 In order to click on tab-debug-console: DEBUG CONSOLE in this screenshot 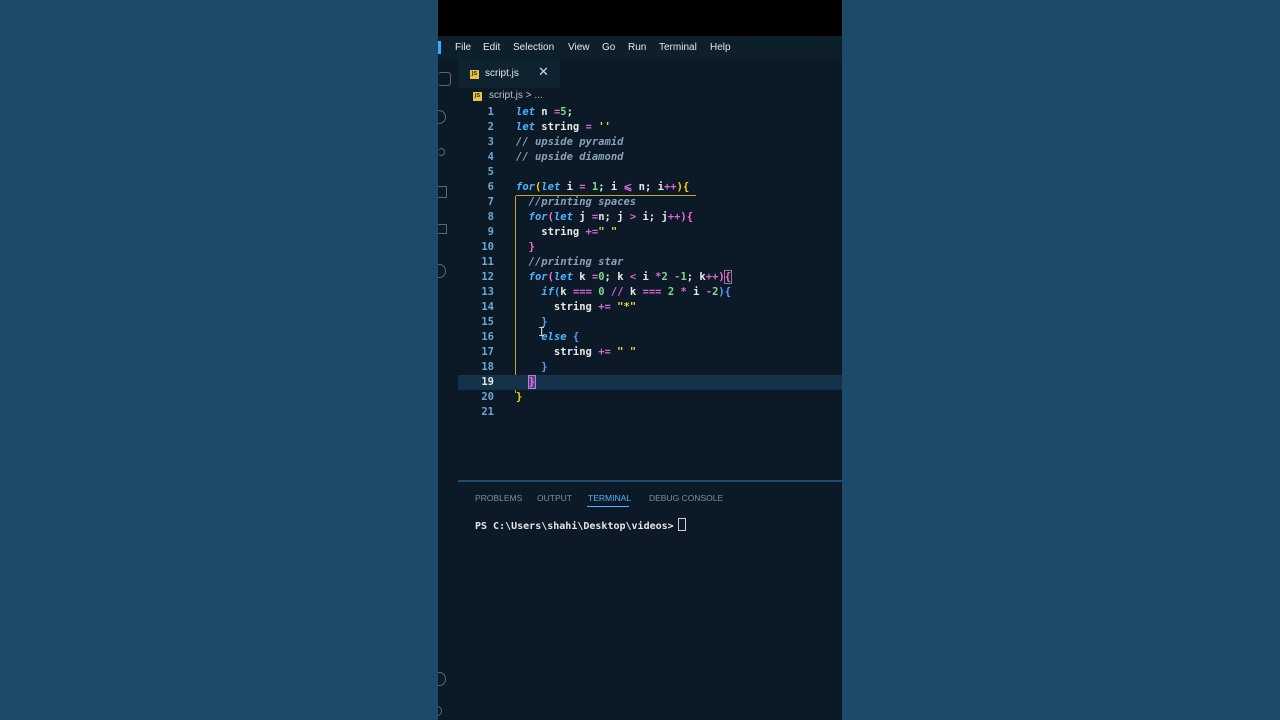, I will do `click(686, 498)`.